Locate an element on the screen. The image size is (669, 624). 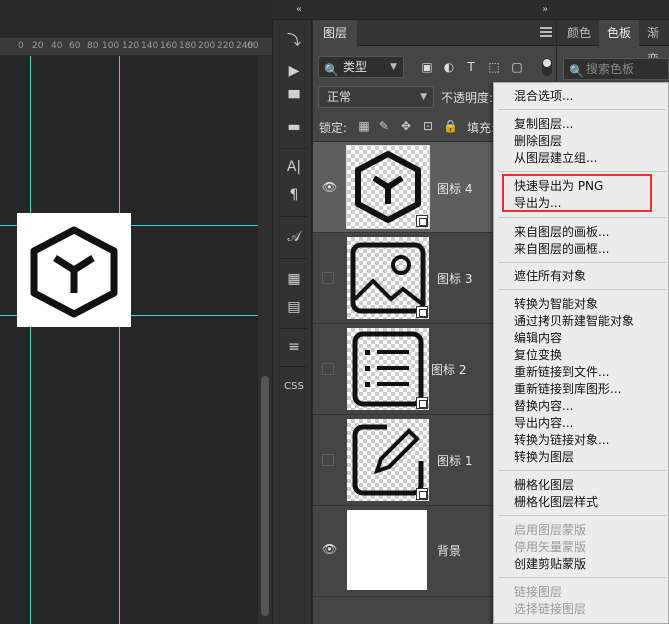
paragraph-icon: ¶ is located at coordinates (294, 195).